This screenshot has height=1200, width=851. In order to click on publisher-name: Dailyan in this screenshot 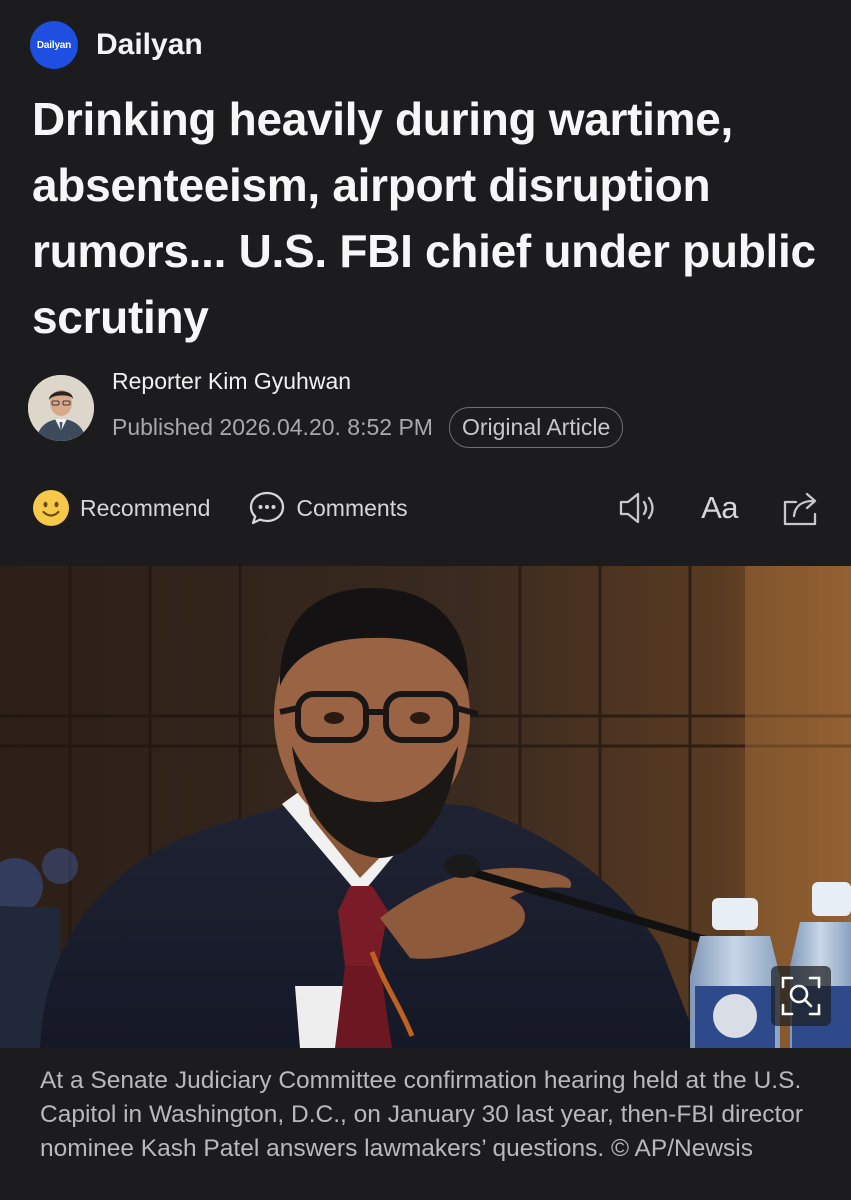, I will do `click(149, 45)`.